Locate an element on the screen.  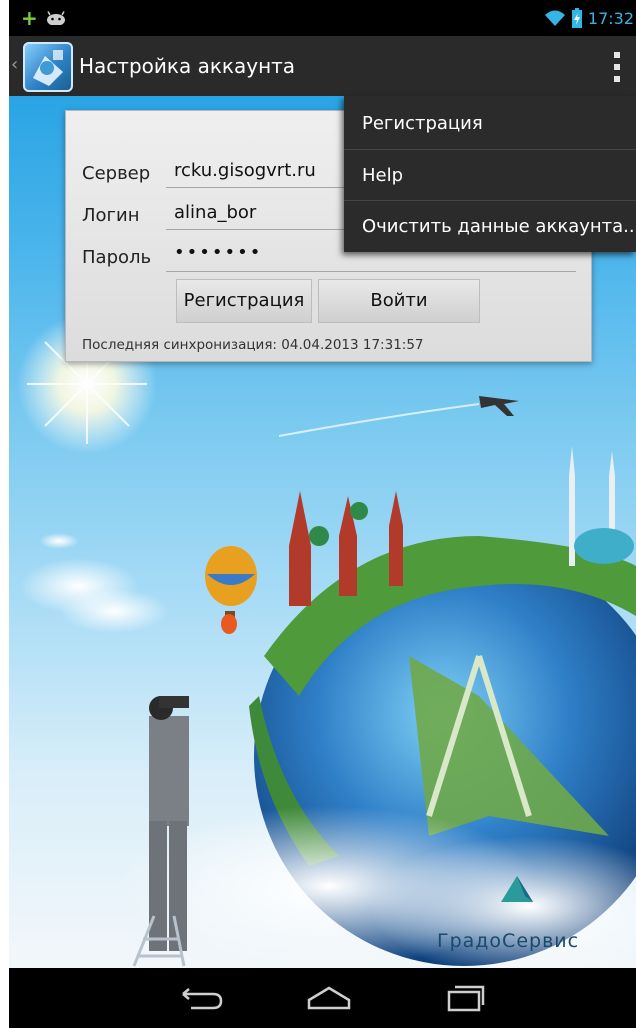
status-bar: + 17:32 is located at coordinates (322, 18).